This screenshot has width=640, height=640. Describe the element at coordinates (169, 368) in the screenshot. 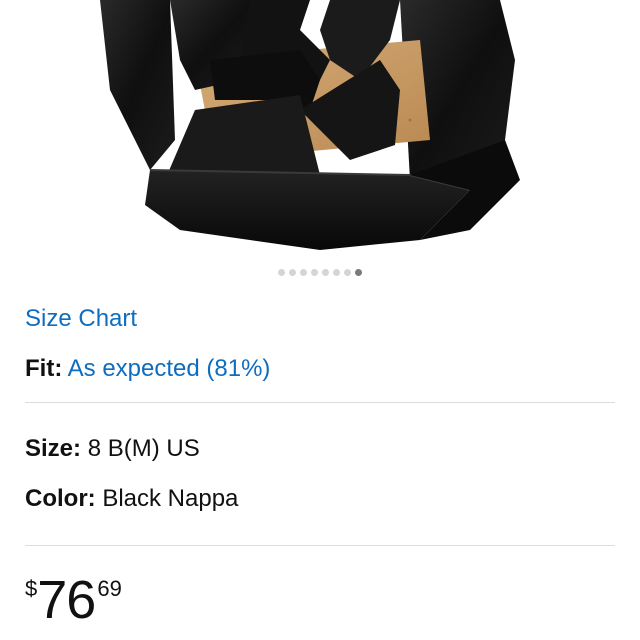

I see `fit-value-link: As expected (81%)` at that location.